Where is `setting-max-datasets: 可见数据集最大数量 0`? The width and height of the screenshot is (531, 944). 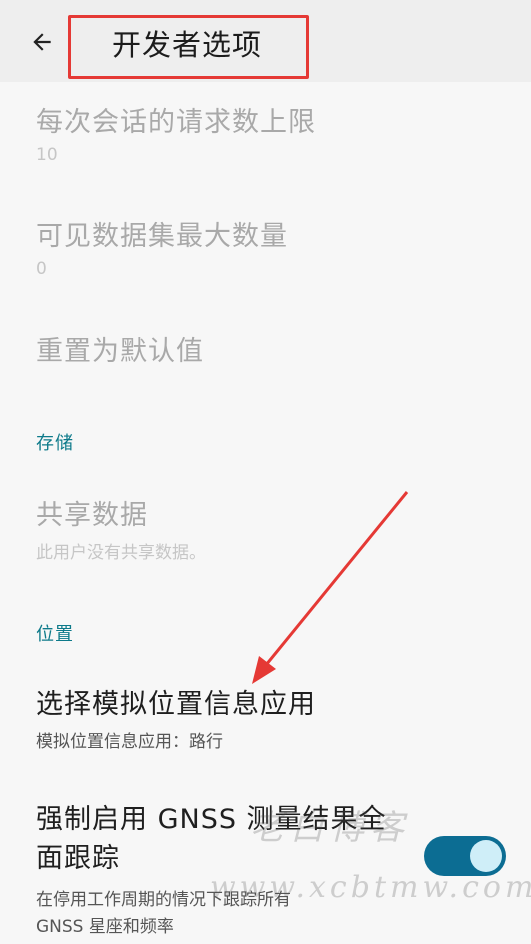
setting-max-datasets: 可见数据集最大数量 0 is located at coordinates (273, 246).